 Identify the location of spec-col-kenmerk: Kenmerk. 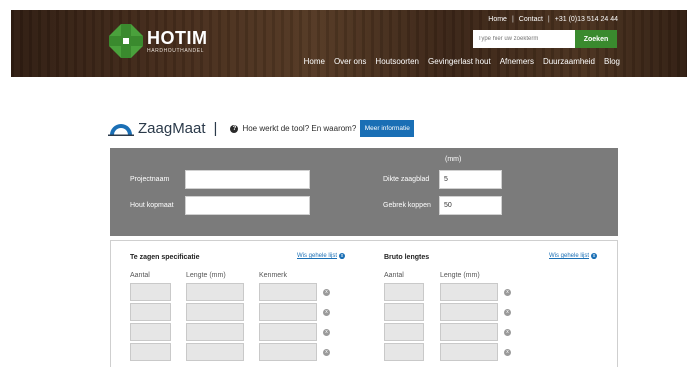
(273, 275).